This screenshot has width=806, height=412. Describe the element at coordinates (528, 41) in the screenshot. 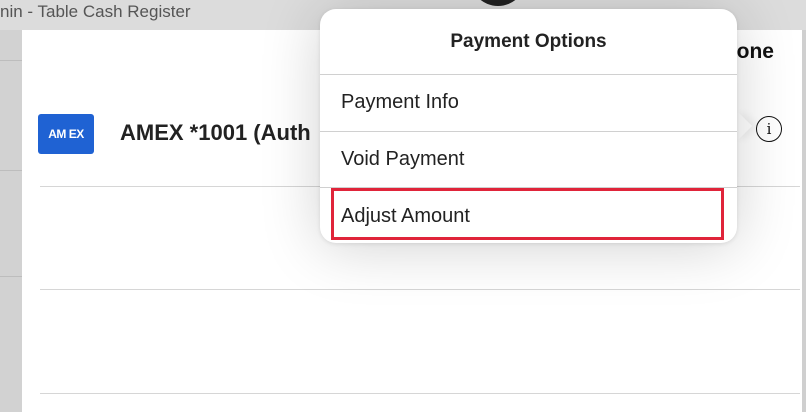

I see `popover-title: Payment Options` at that location.